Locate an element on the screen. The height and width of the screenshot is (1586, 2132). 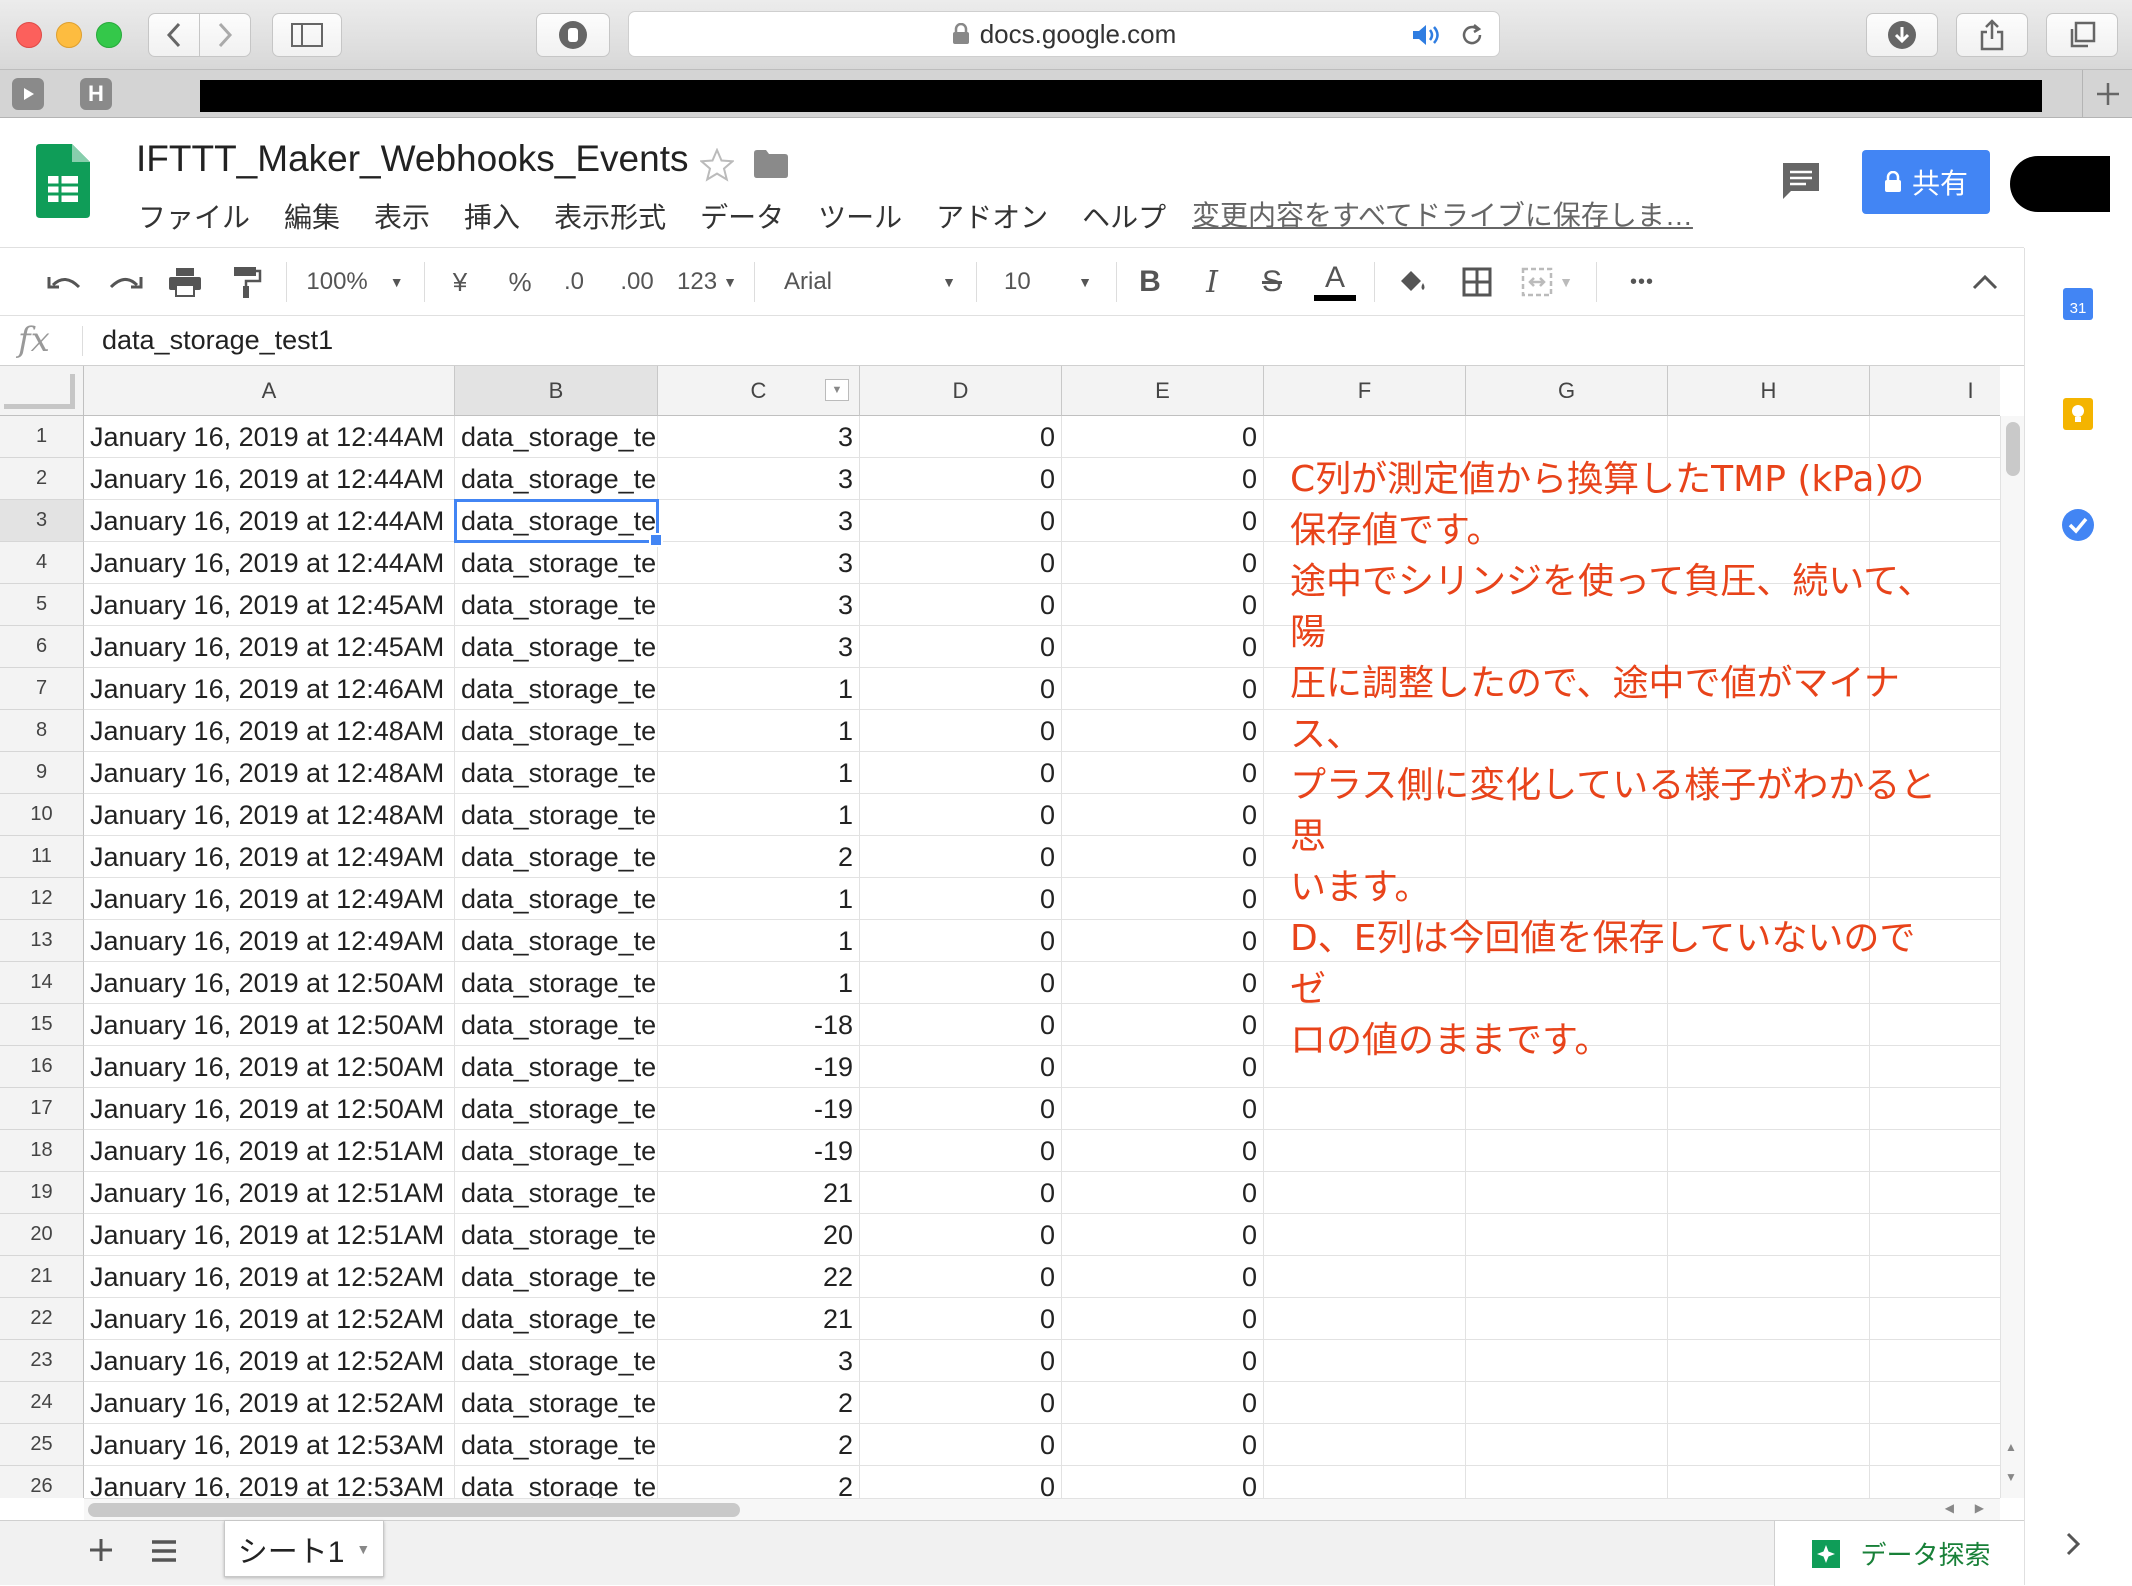
minimize-window-button is located at coordinates (69, 35).